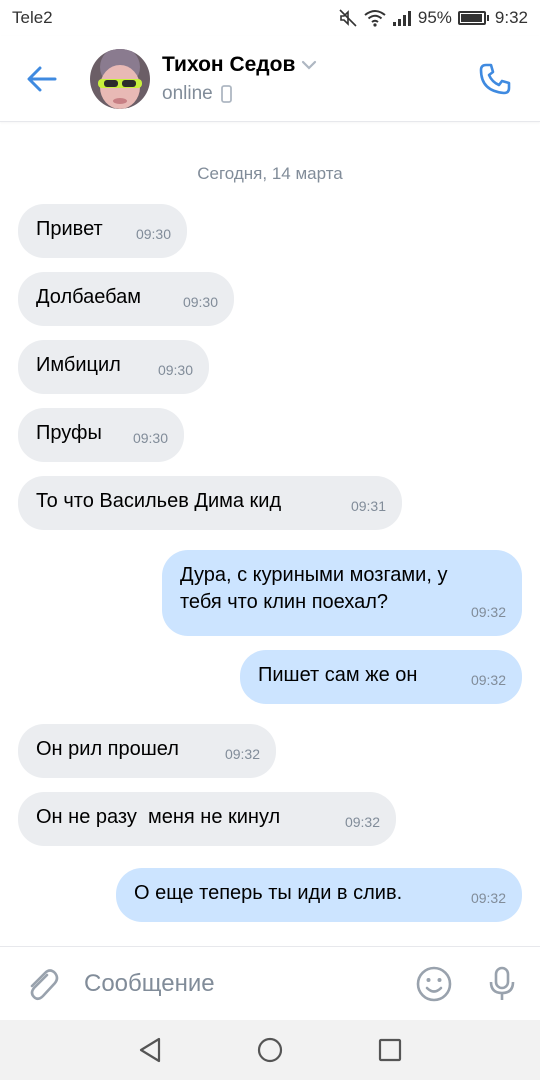 This screenshot has width=540, height=1080. I want to click on chat-header: Тихон Седов online, so click(270, 79).